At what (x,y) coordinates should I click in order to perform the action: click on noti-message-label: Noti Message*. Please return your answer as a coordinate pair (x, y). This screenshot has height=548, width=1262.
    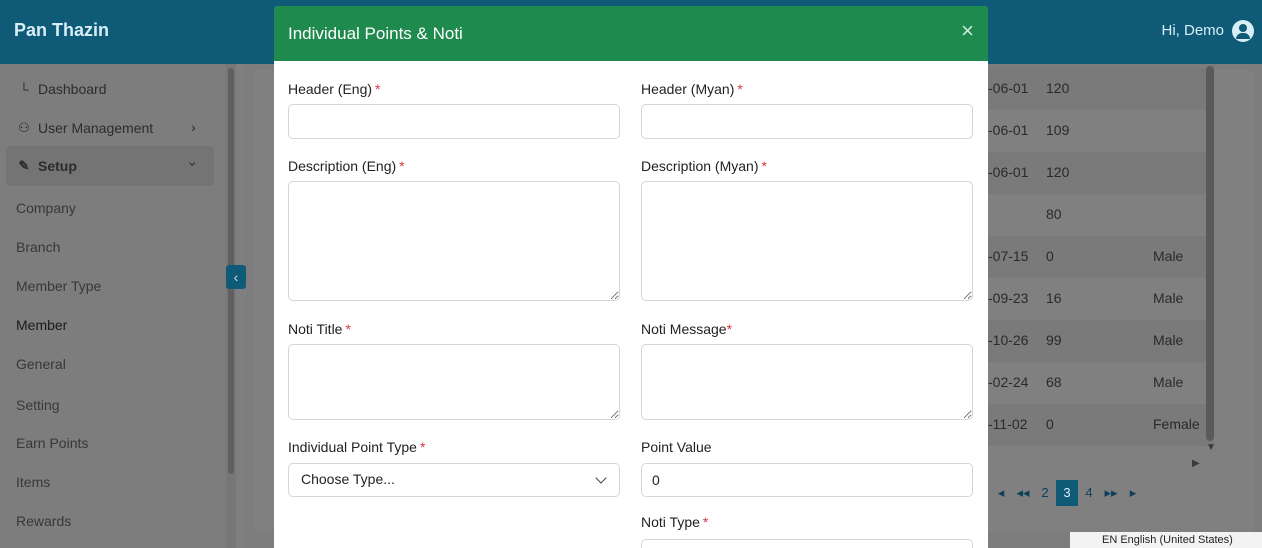
    Looking at the image, I should click on (687, 329).